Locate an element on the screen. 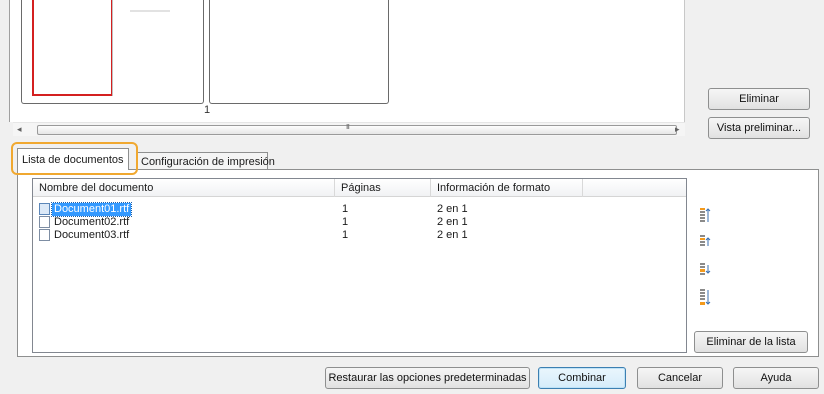  cancel-button: Cancelar is located at coordinates (680, 378).